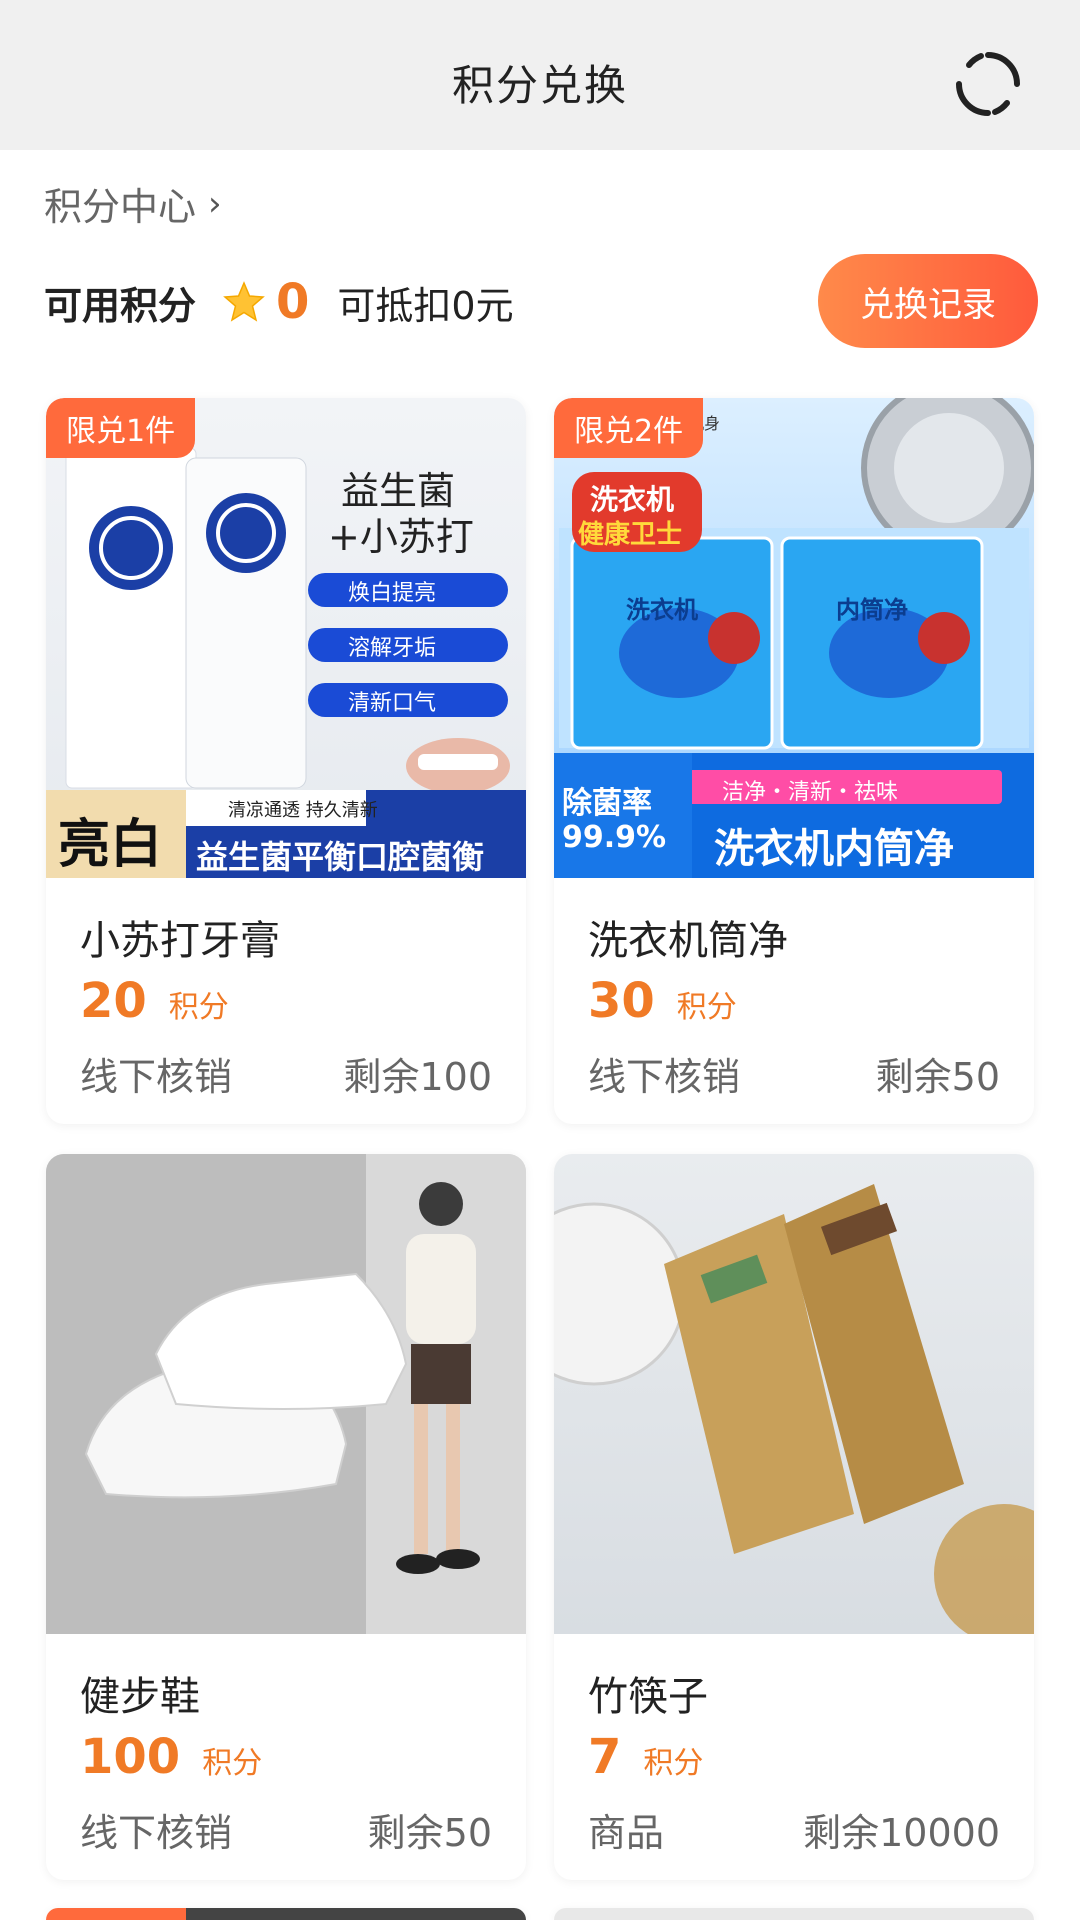  Describe the element at coordinates (648, 1697) in the screenshot. I see `product-name: 竹筷子` at that location.